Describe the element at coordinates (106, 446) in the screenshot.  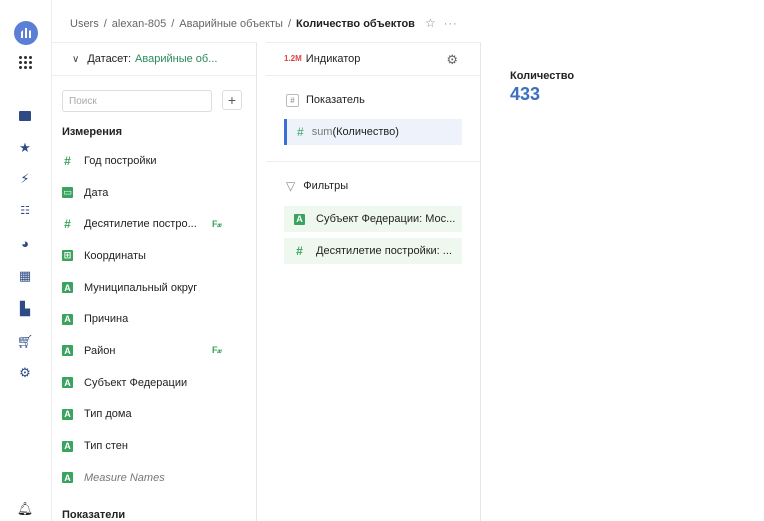
I see `dimension-label: Тип стен` at that location.